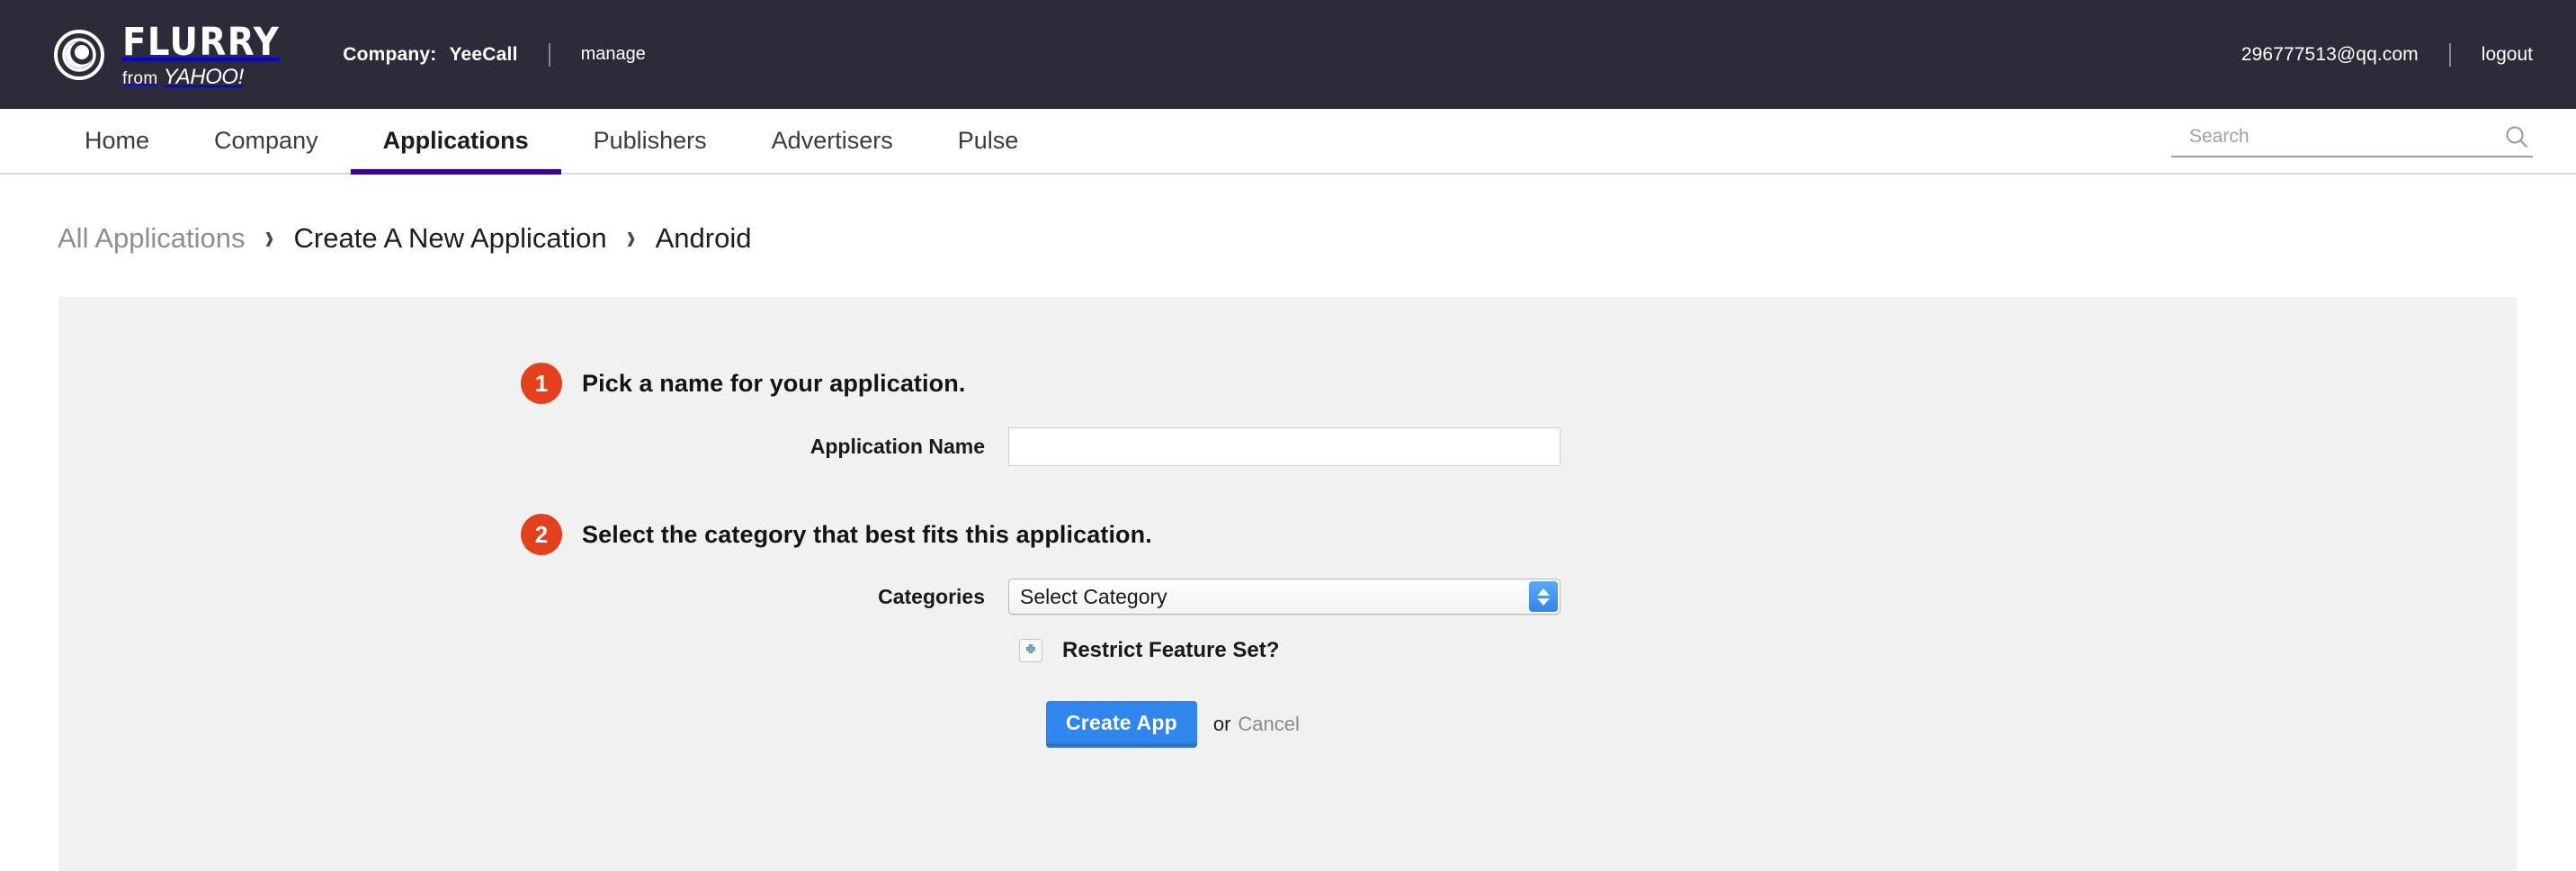 Image resolution: width=2576 pixels, height=871 pixels. I want to click on nav-item-advertisers: Advertisers, so click(832, 141).